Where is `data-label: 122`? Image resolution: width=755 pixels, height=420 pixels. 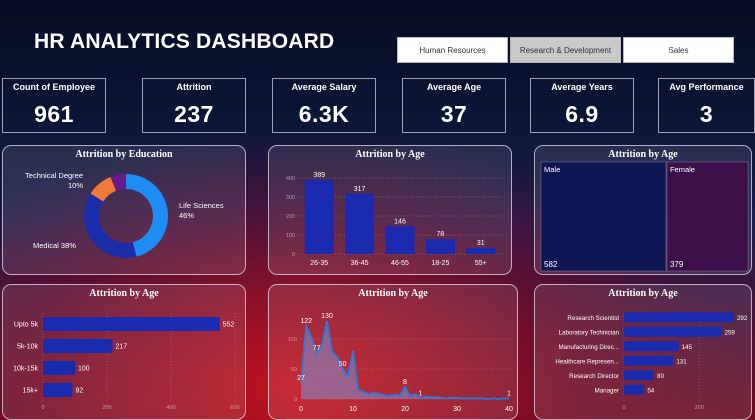 data-label: 122 is located at coordinates (306, 321).